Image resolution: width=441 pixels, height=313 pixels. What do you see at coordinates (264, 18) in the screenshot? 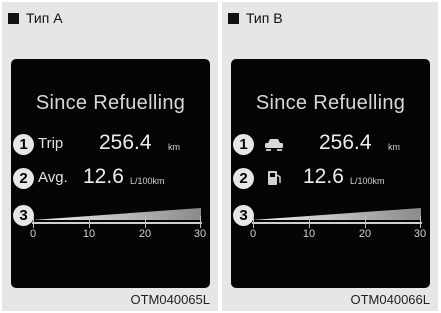
I see `panel-label: Тип B` at bounding box center [264, 18].